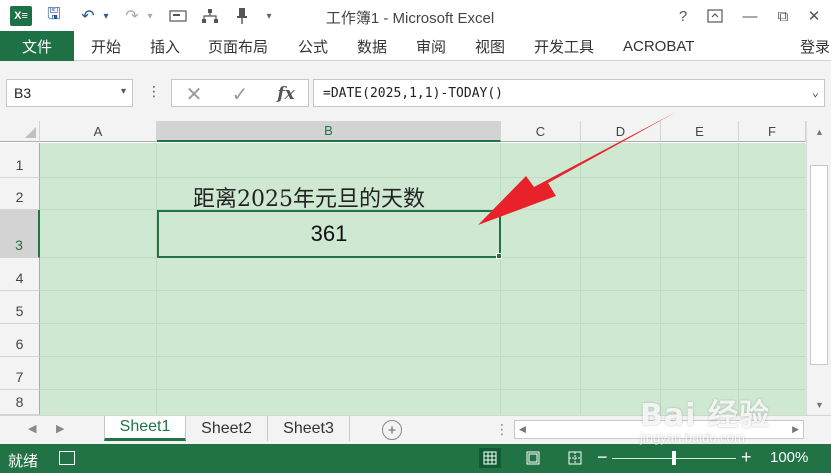  Describe the element at coordinates (227, 428) in the screenshot. I see `sheet-tab-sheet2: Sheet2` at that location.